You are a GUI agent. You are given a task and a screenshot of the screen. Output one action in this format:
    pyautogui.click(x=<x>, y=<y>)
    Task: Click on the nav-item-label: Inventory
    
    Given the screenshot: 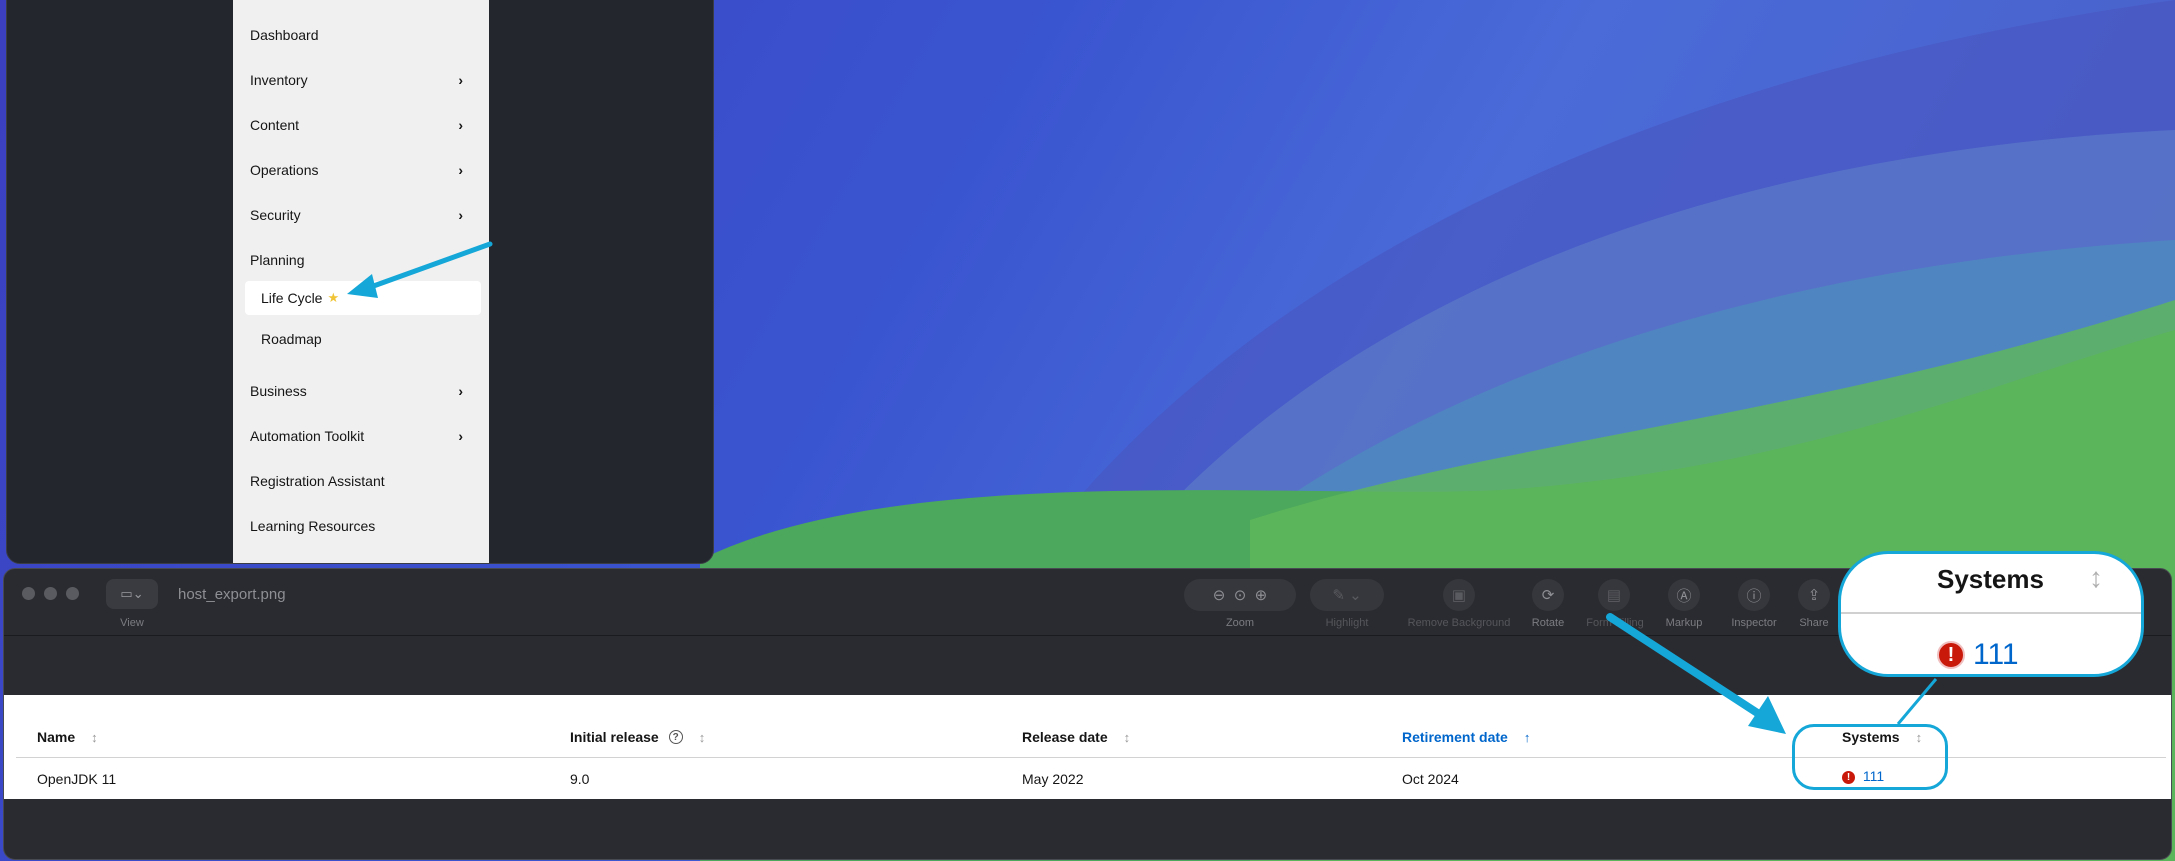 What is the action you would take?
    pyautogui.click(x=279, y=80)
    